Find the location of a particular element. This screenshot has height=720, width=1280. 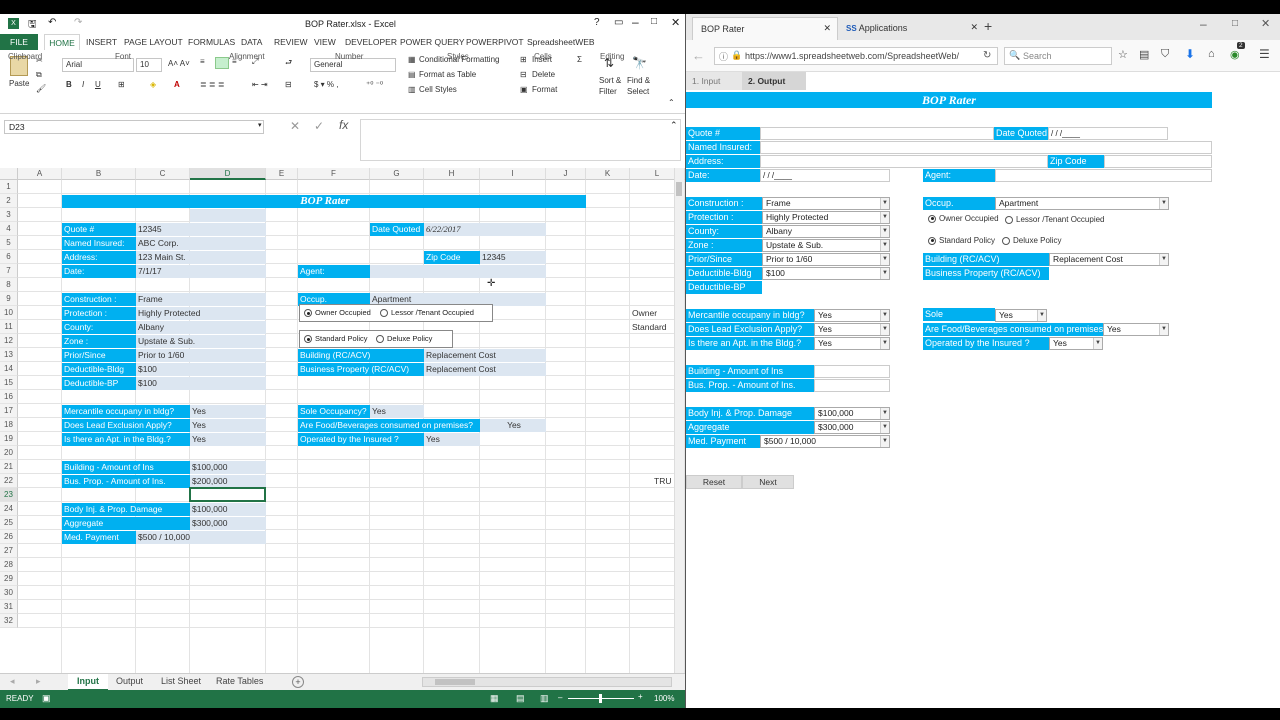

label-cell: Business Property (RC/ACV) is located at coordinates (361, 369).